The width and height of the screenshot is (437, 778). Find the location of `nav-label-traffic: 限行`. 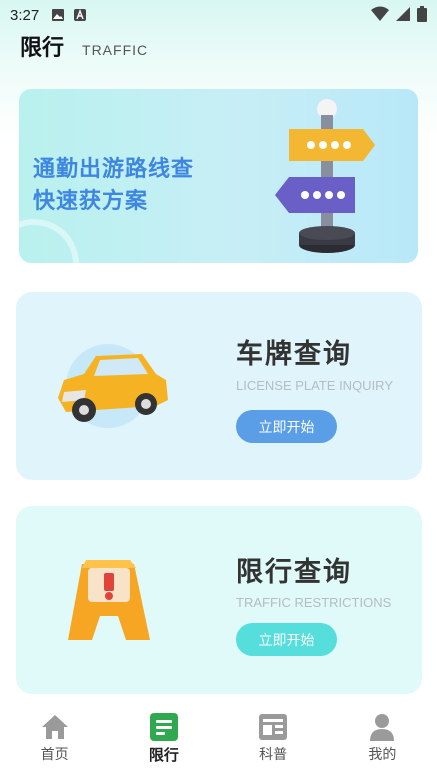

nav-label-traffic: 限行 is located at coordinates (163, 755).